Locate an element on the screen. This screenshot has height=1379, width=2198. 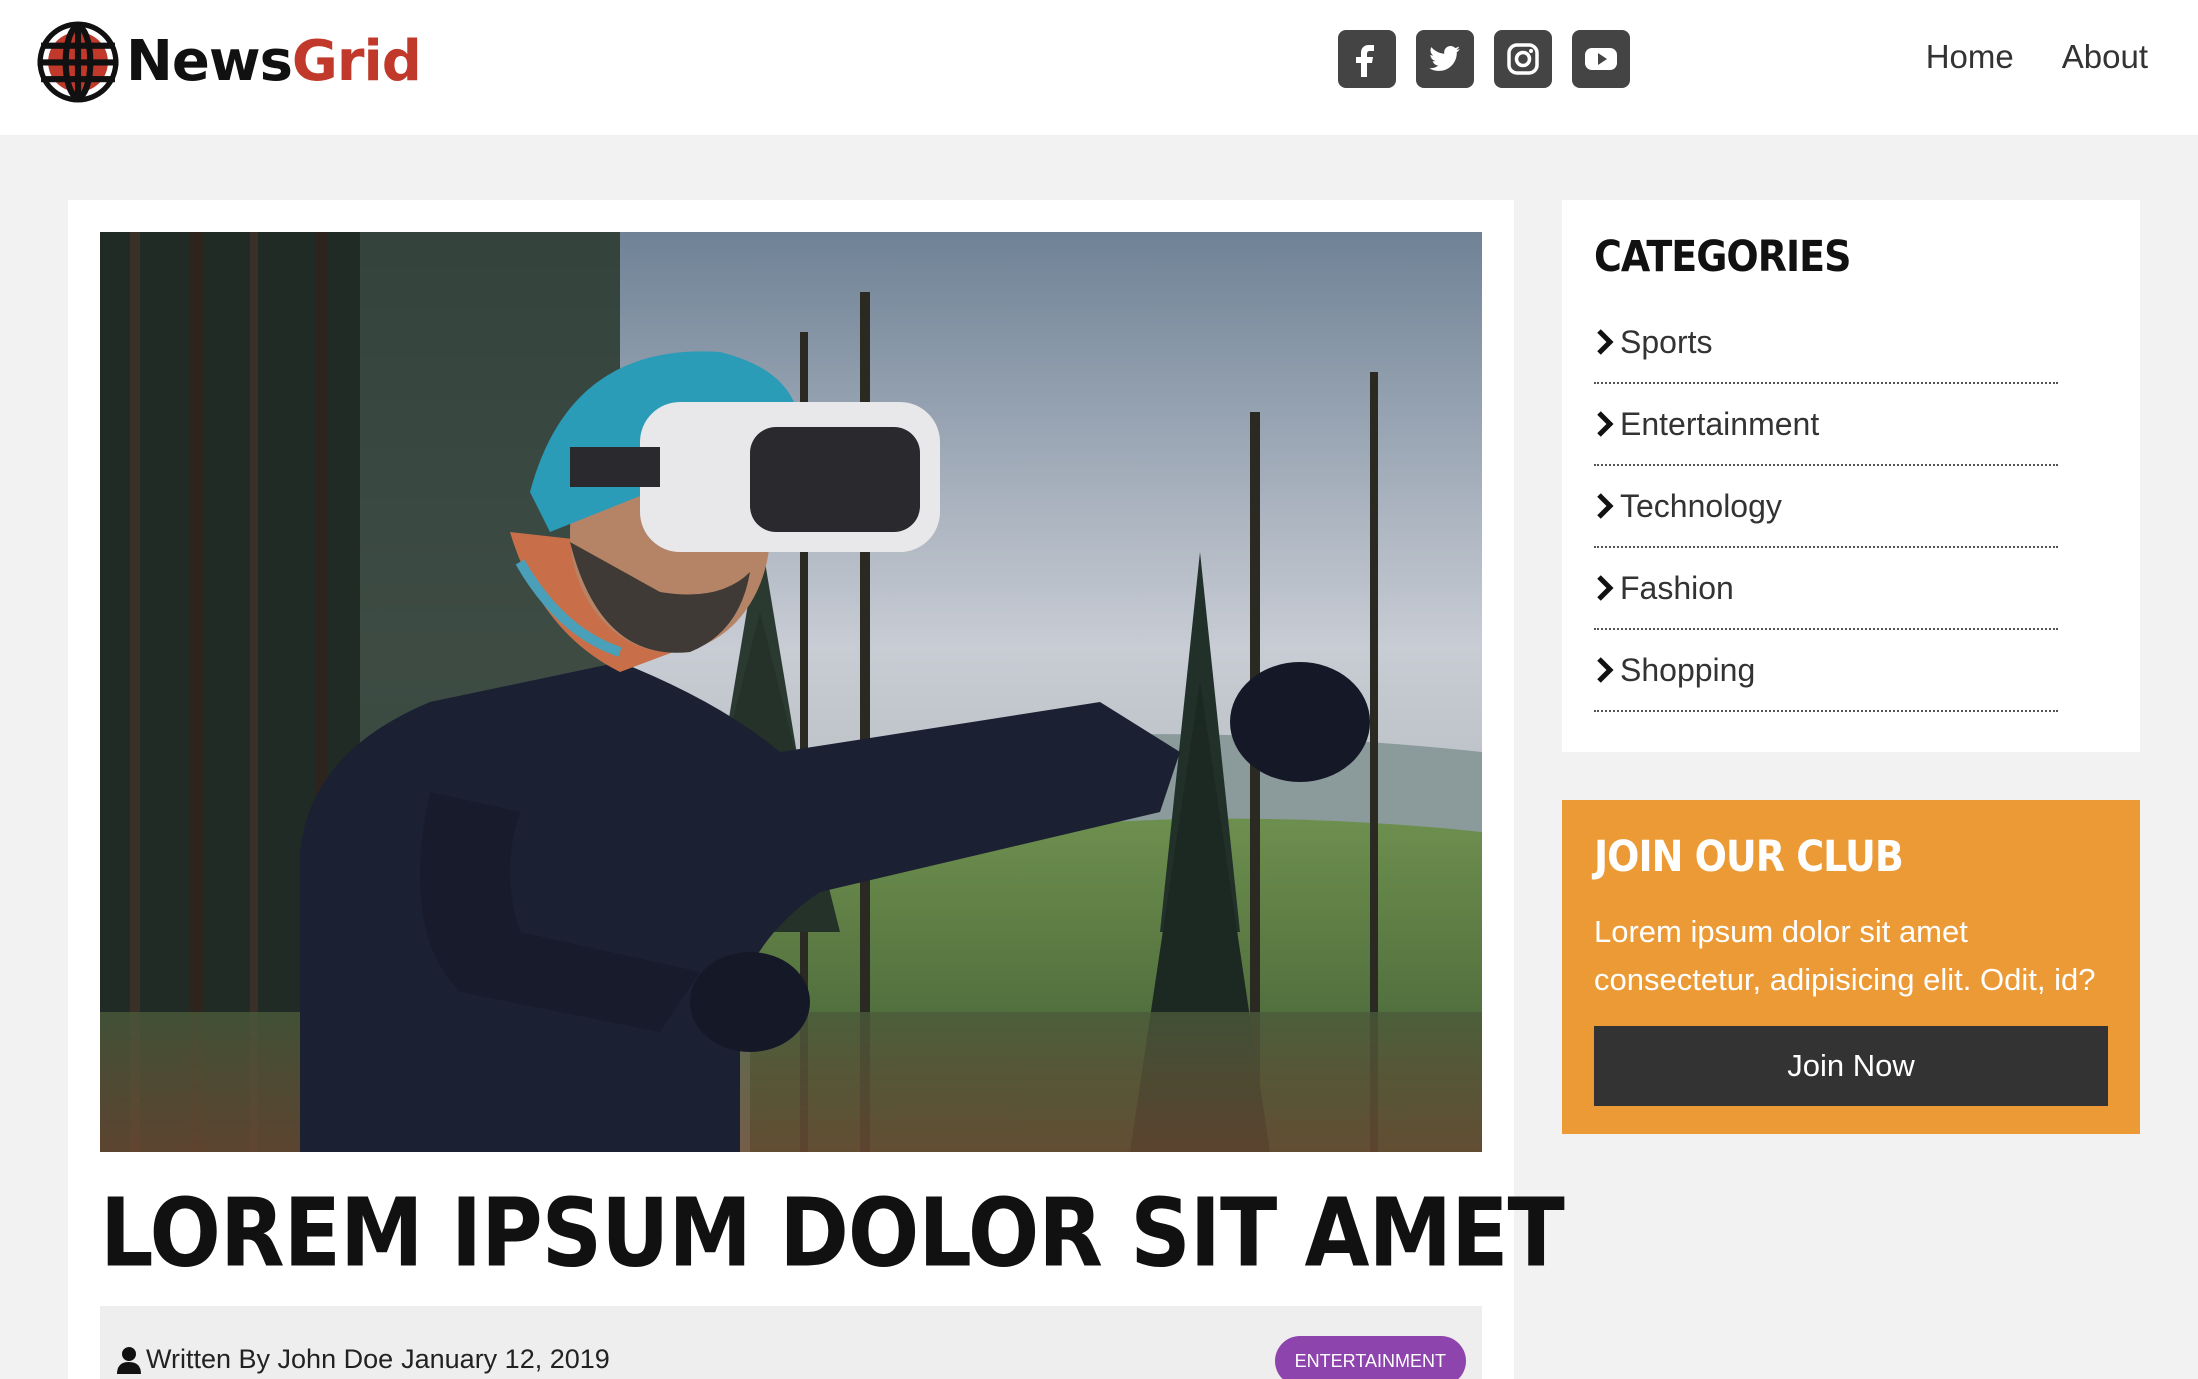
main-nav: Home About is located at coordinates (2013, 57).